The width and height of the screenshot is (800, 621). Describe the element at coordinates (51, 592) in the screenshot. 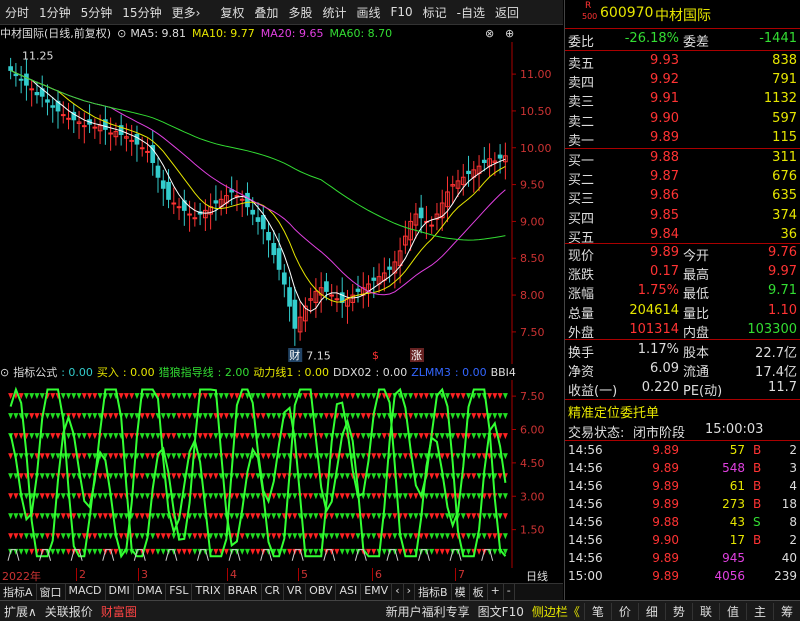

I see `indicator-tab-1: 窗口` at that location.